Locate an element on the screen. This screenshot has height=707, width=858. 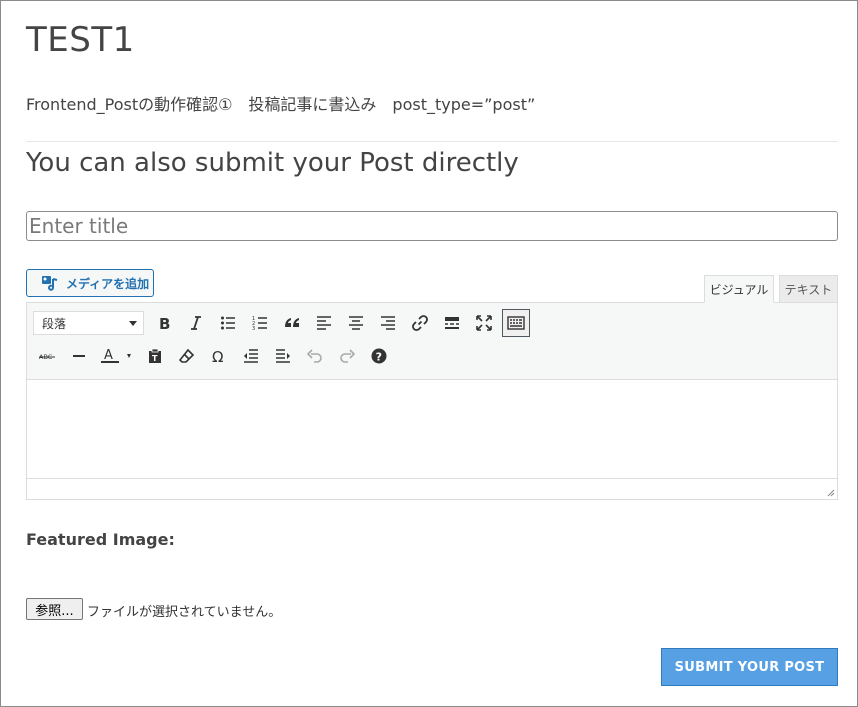
italic-icon is located at coordinates (196, 323).